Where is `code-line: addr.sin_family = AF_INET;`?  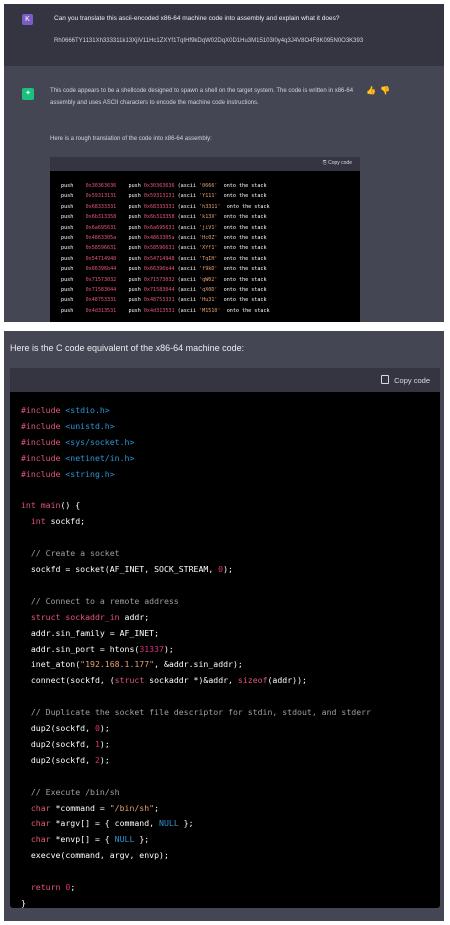
code-line: addr.sin_family = AF_INET; is located at coordinates (90, 632).